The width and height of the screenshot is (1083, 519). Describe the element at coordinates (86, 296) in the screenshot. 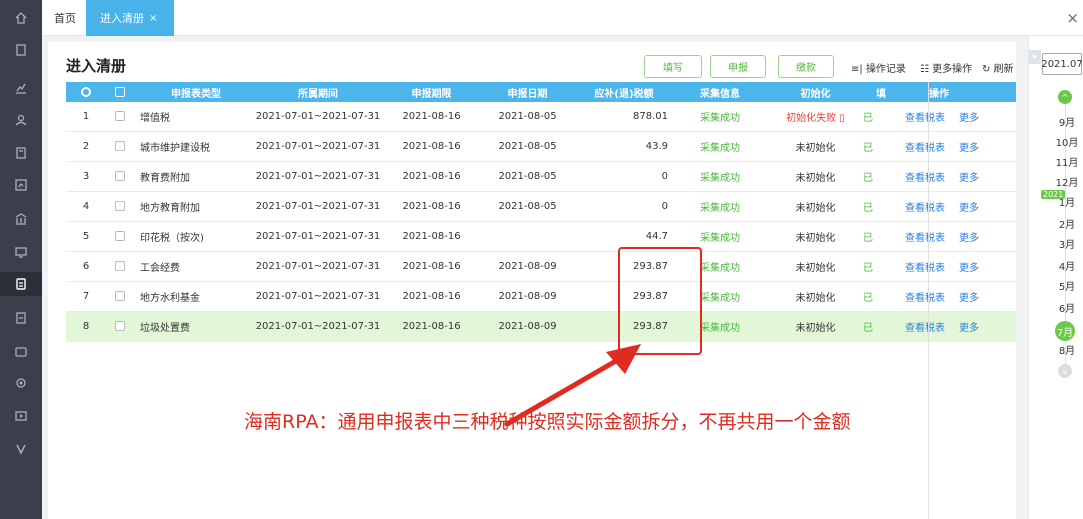

I see `row-number: 7` at that location.